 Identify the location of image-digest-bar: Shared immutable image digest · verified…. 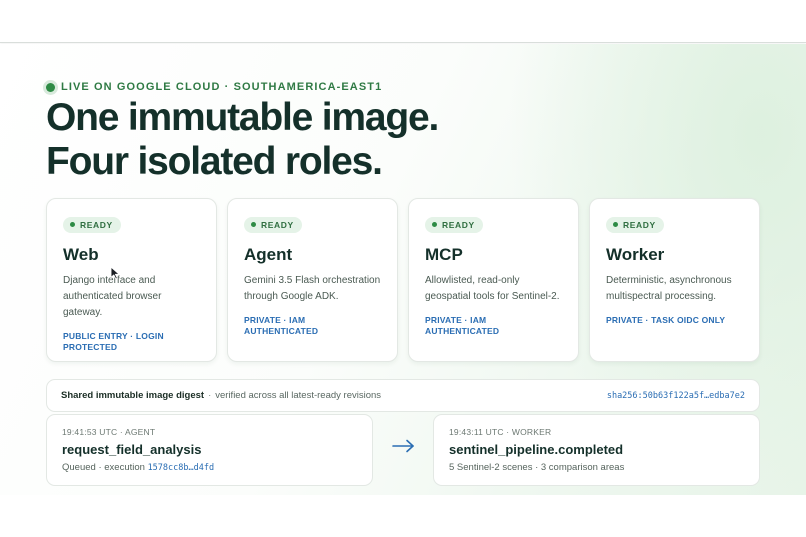
(403, 395).